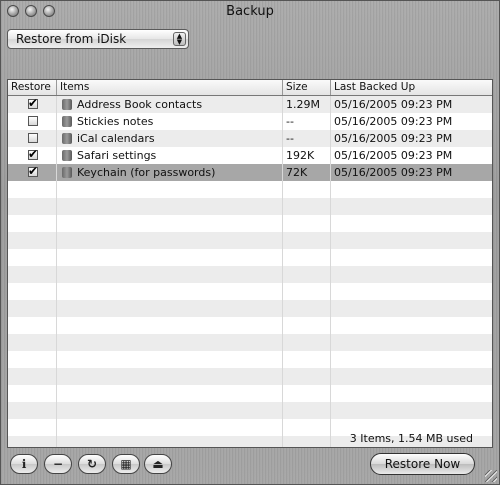 The width and height of the screenshot is (500, 485). What do you see at coordinates (140, 104) in the screenshot?
I see `item-label: Address Book contacts` at bounding box center [140, 104].